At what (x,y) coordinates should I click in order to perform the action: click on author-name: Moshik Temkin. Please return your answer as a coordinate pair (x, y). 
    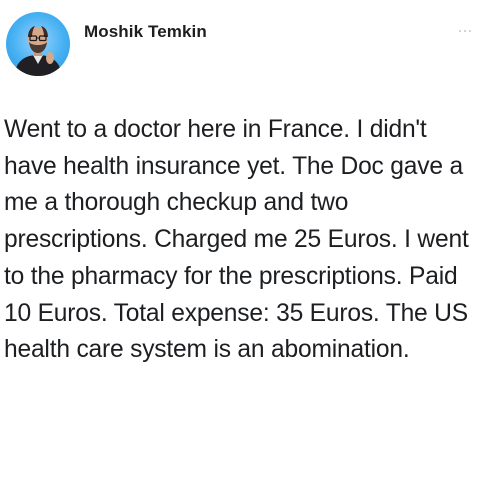
    Looking at the image, I should click on (145, 32).